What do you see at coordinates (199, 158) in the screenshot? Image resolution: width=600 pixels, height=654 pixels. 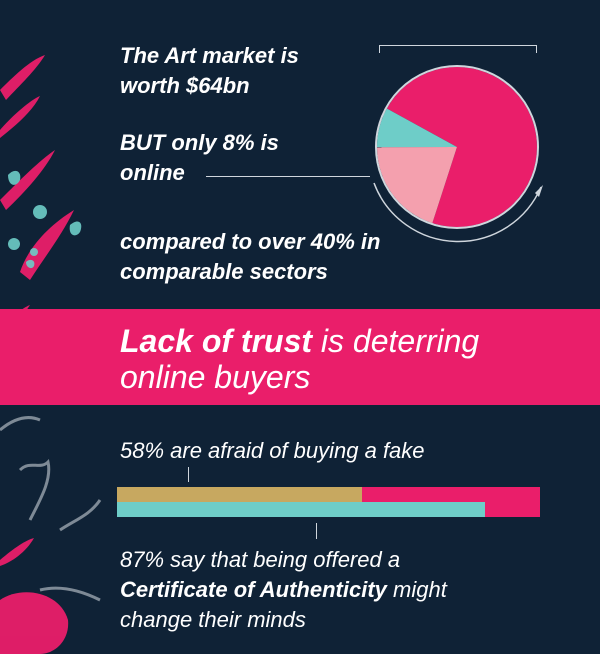 I see `online-share-text: BUT only 8% is online` at bounding box center [199, 158].